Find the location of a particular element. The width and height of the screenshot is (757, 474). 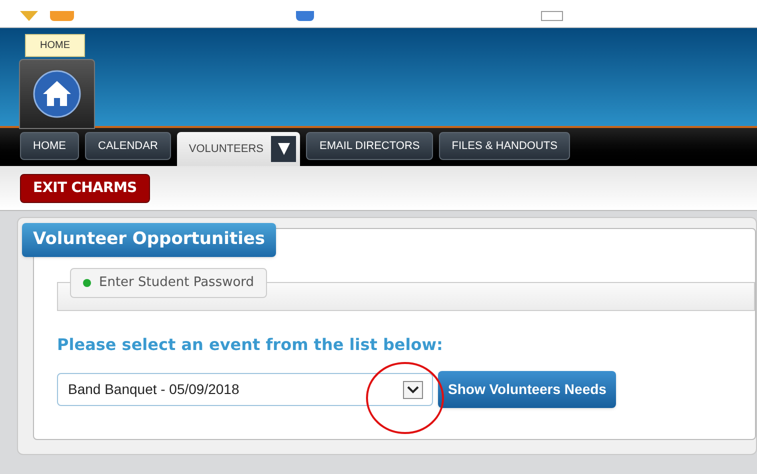

show-needs-button: Show Volunteers Needs is located at coordinates (527, 389).